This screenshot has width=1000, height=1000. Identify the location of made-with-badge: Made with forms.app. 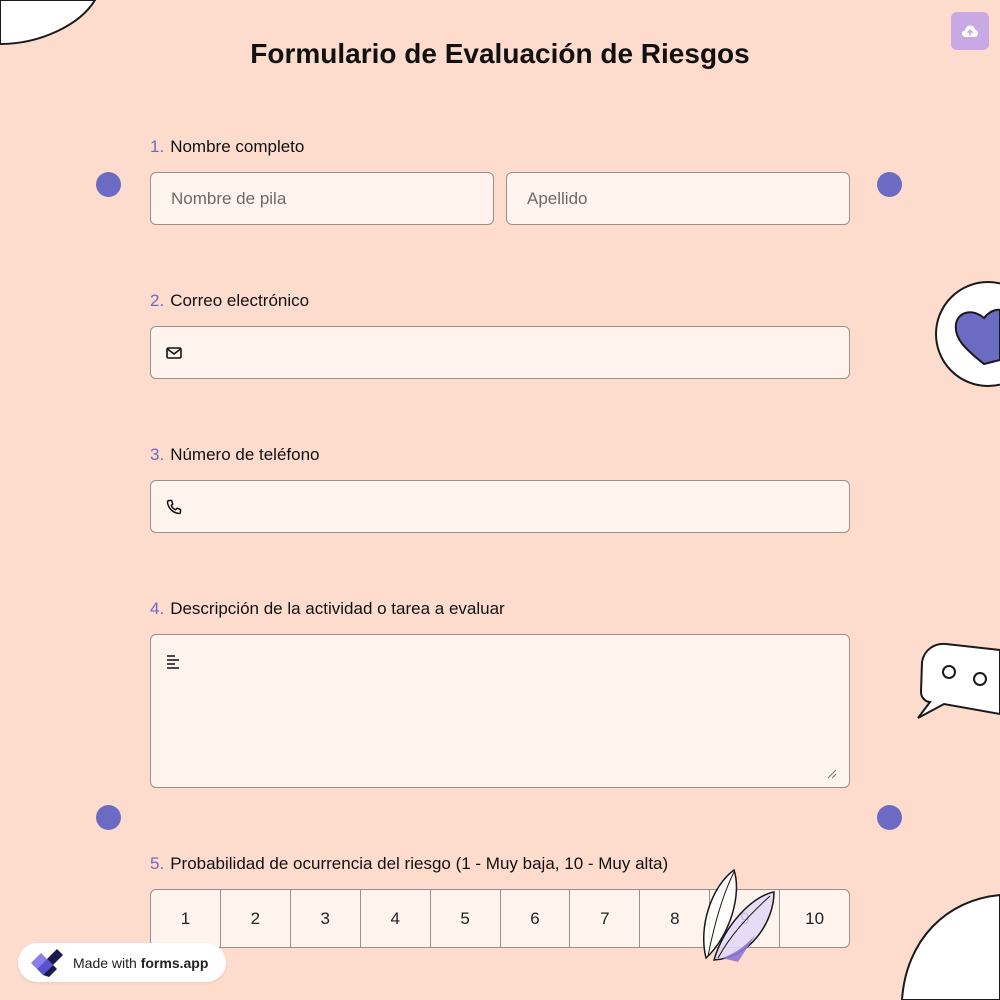
(122, 962).